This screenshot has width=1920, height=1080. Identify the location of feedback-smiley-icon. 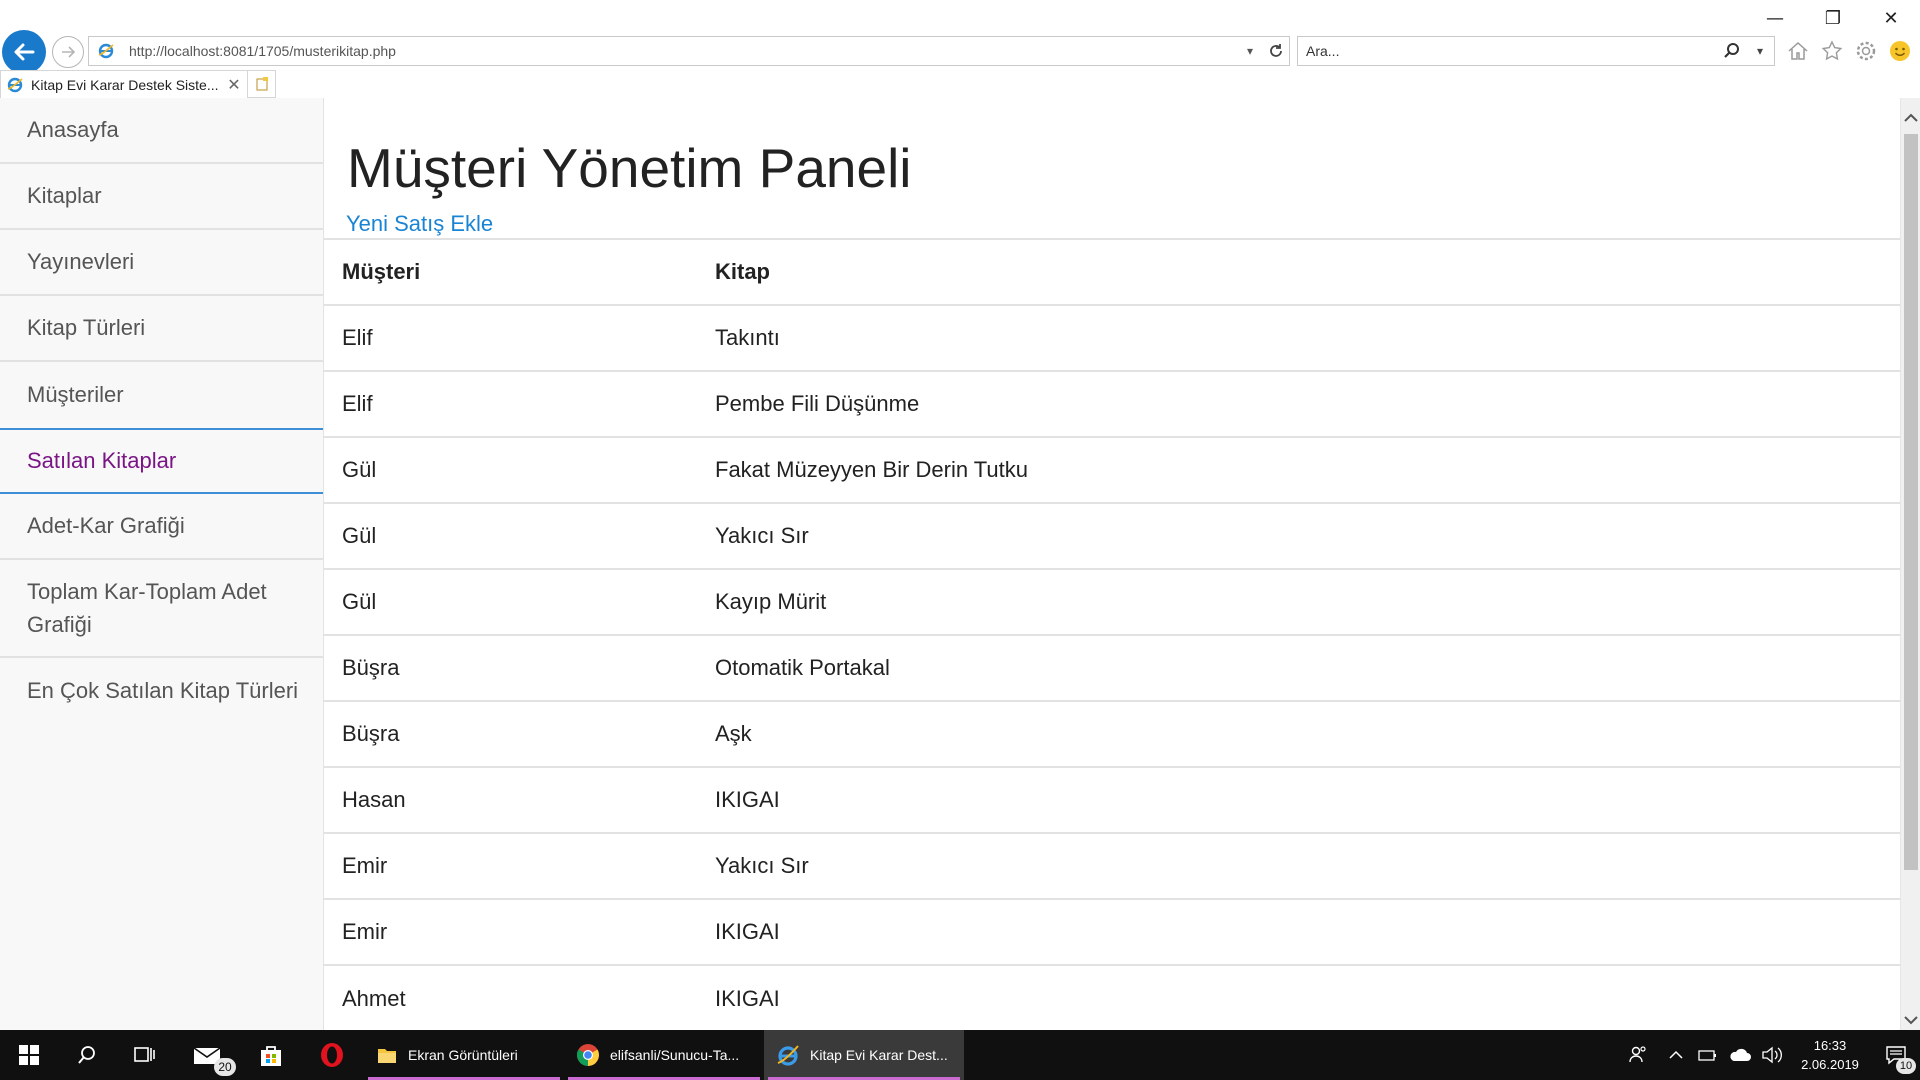
(1900, 51).